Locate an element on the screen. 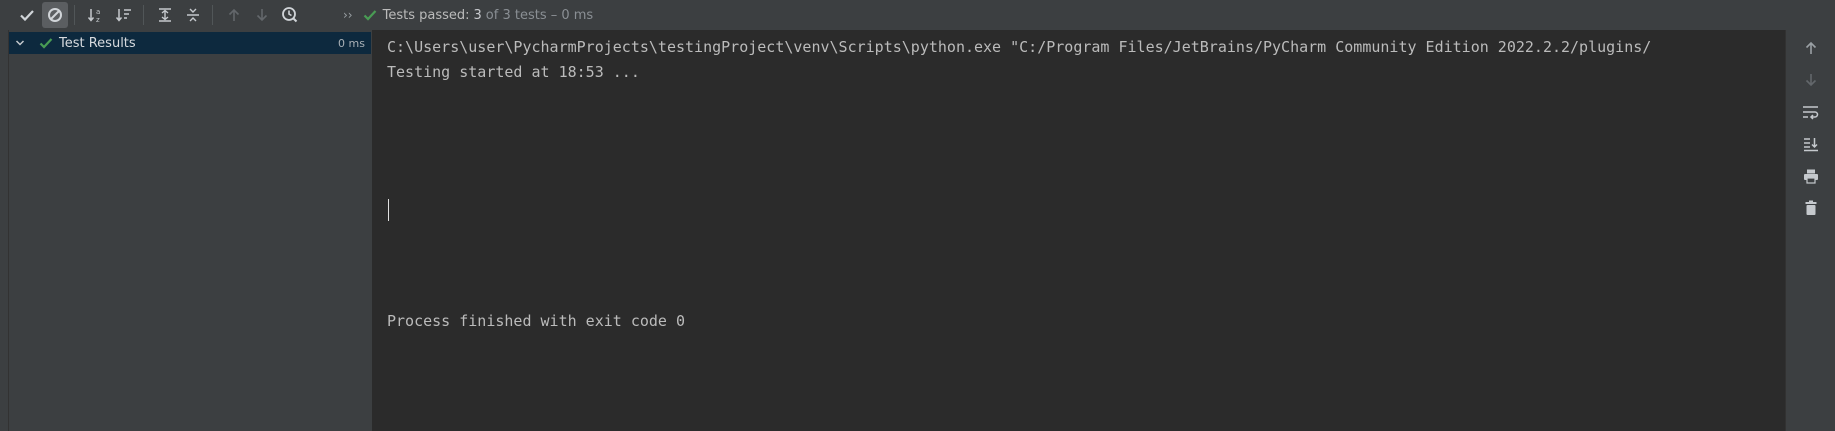 The height and width of the screenshot is (431, 1835). left-gutter is located at coordinates (4, 230).